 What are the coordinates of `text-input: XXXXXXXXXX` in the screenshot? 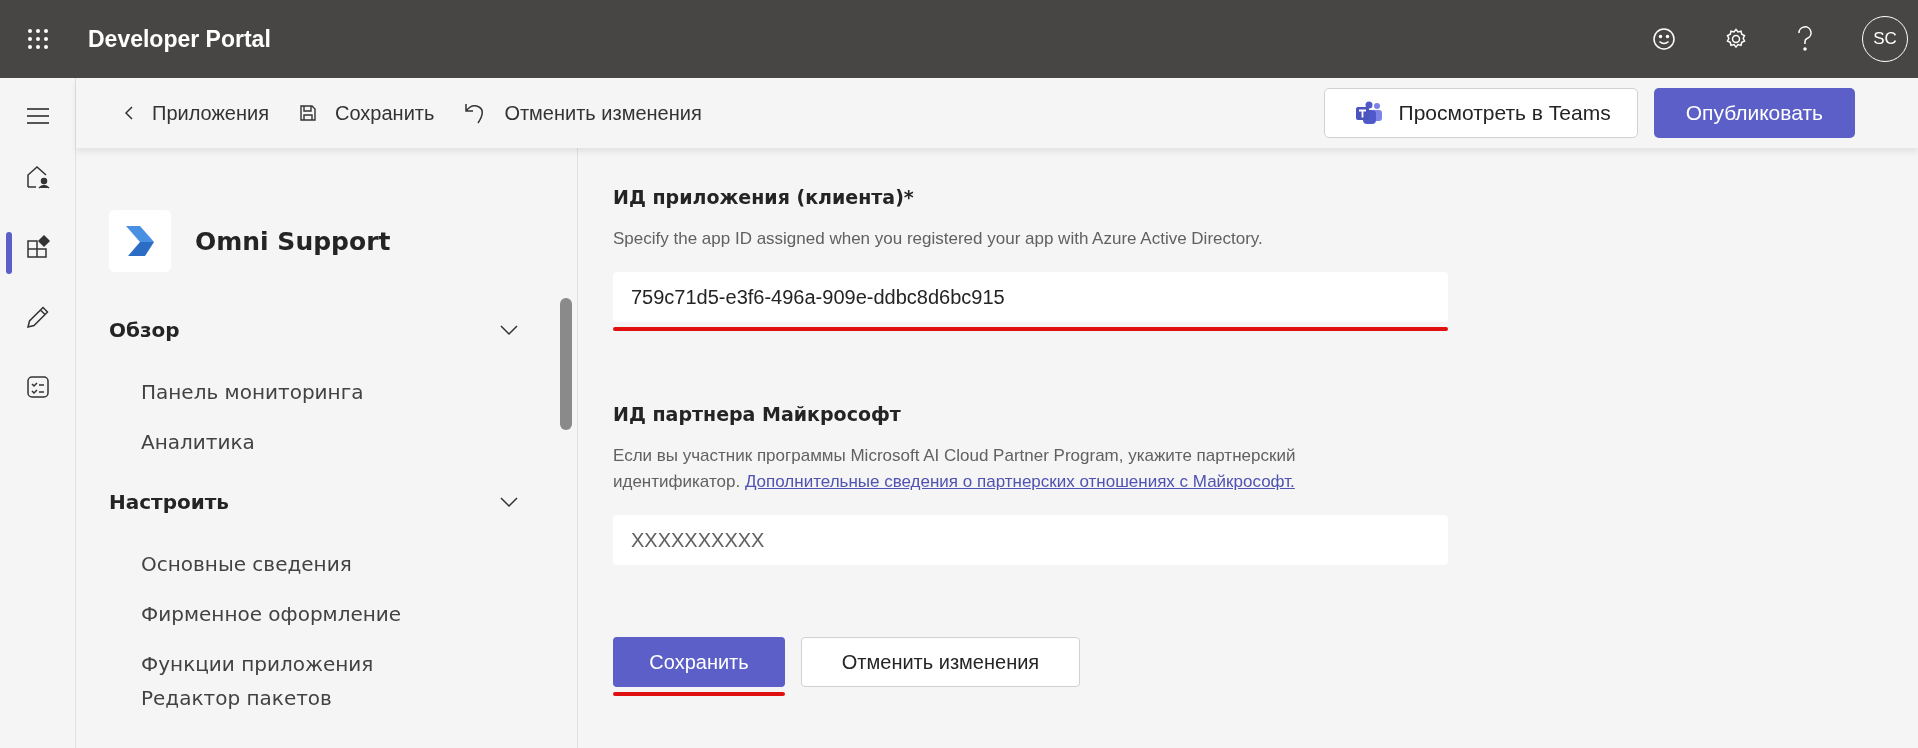 It's located at (1030, 540).